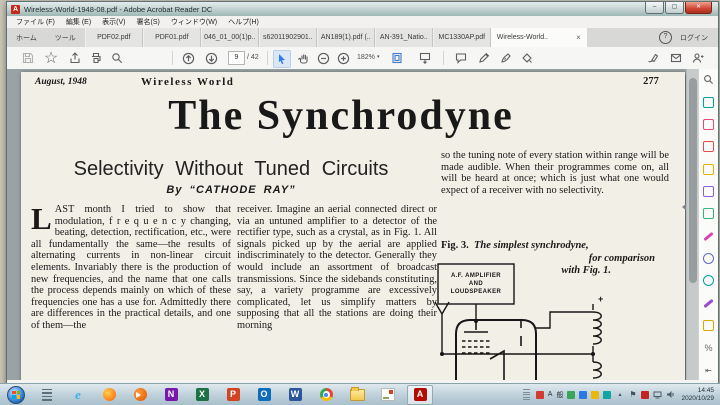  What do you see at coordinates (113, 22) in the screenshot?
I see `menu-view: 表示(V)` at bounding box center [113, 22].